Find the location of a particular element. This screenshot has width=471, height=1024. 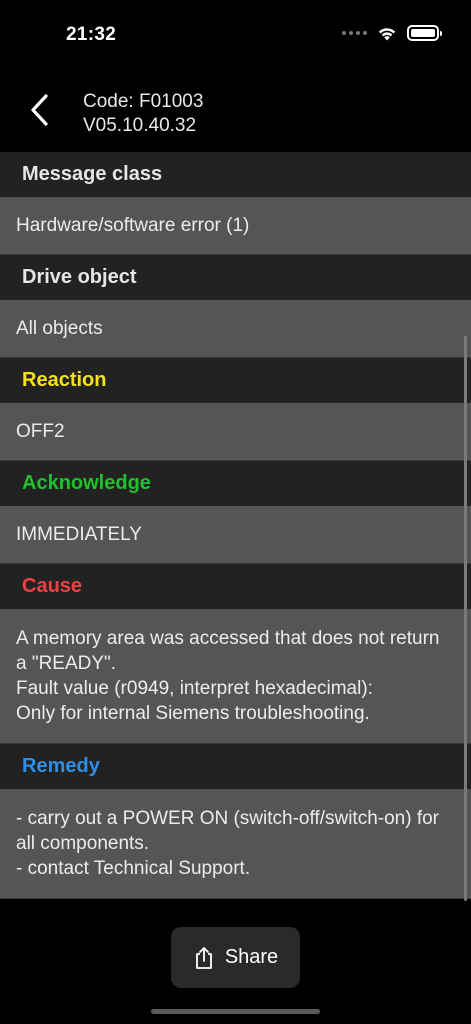

section-value-drive-object: All objects is located at coordinates (235, 329).